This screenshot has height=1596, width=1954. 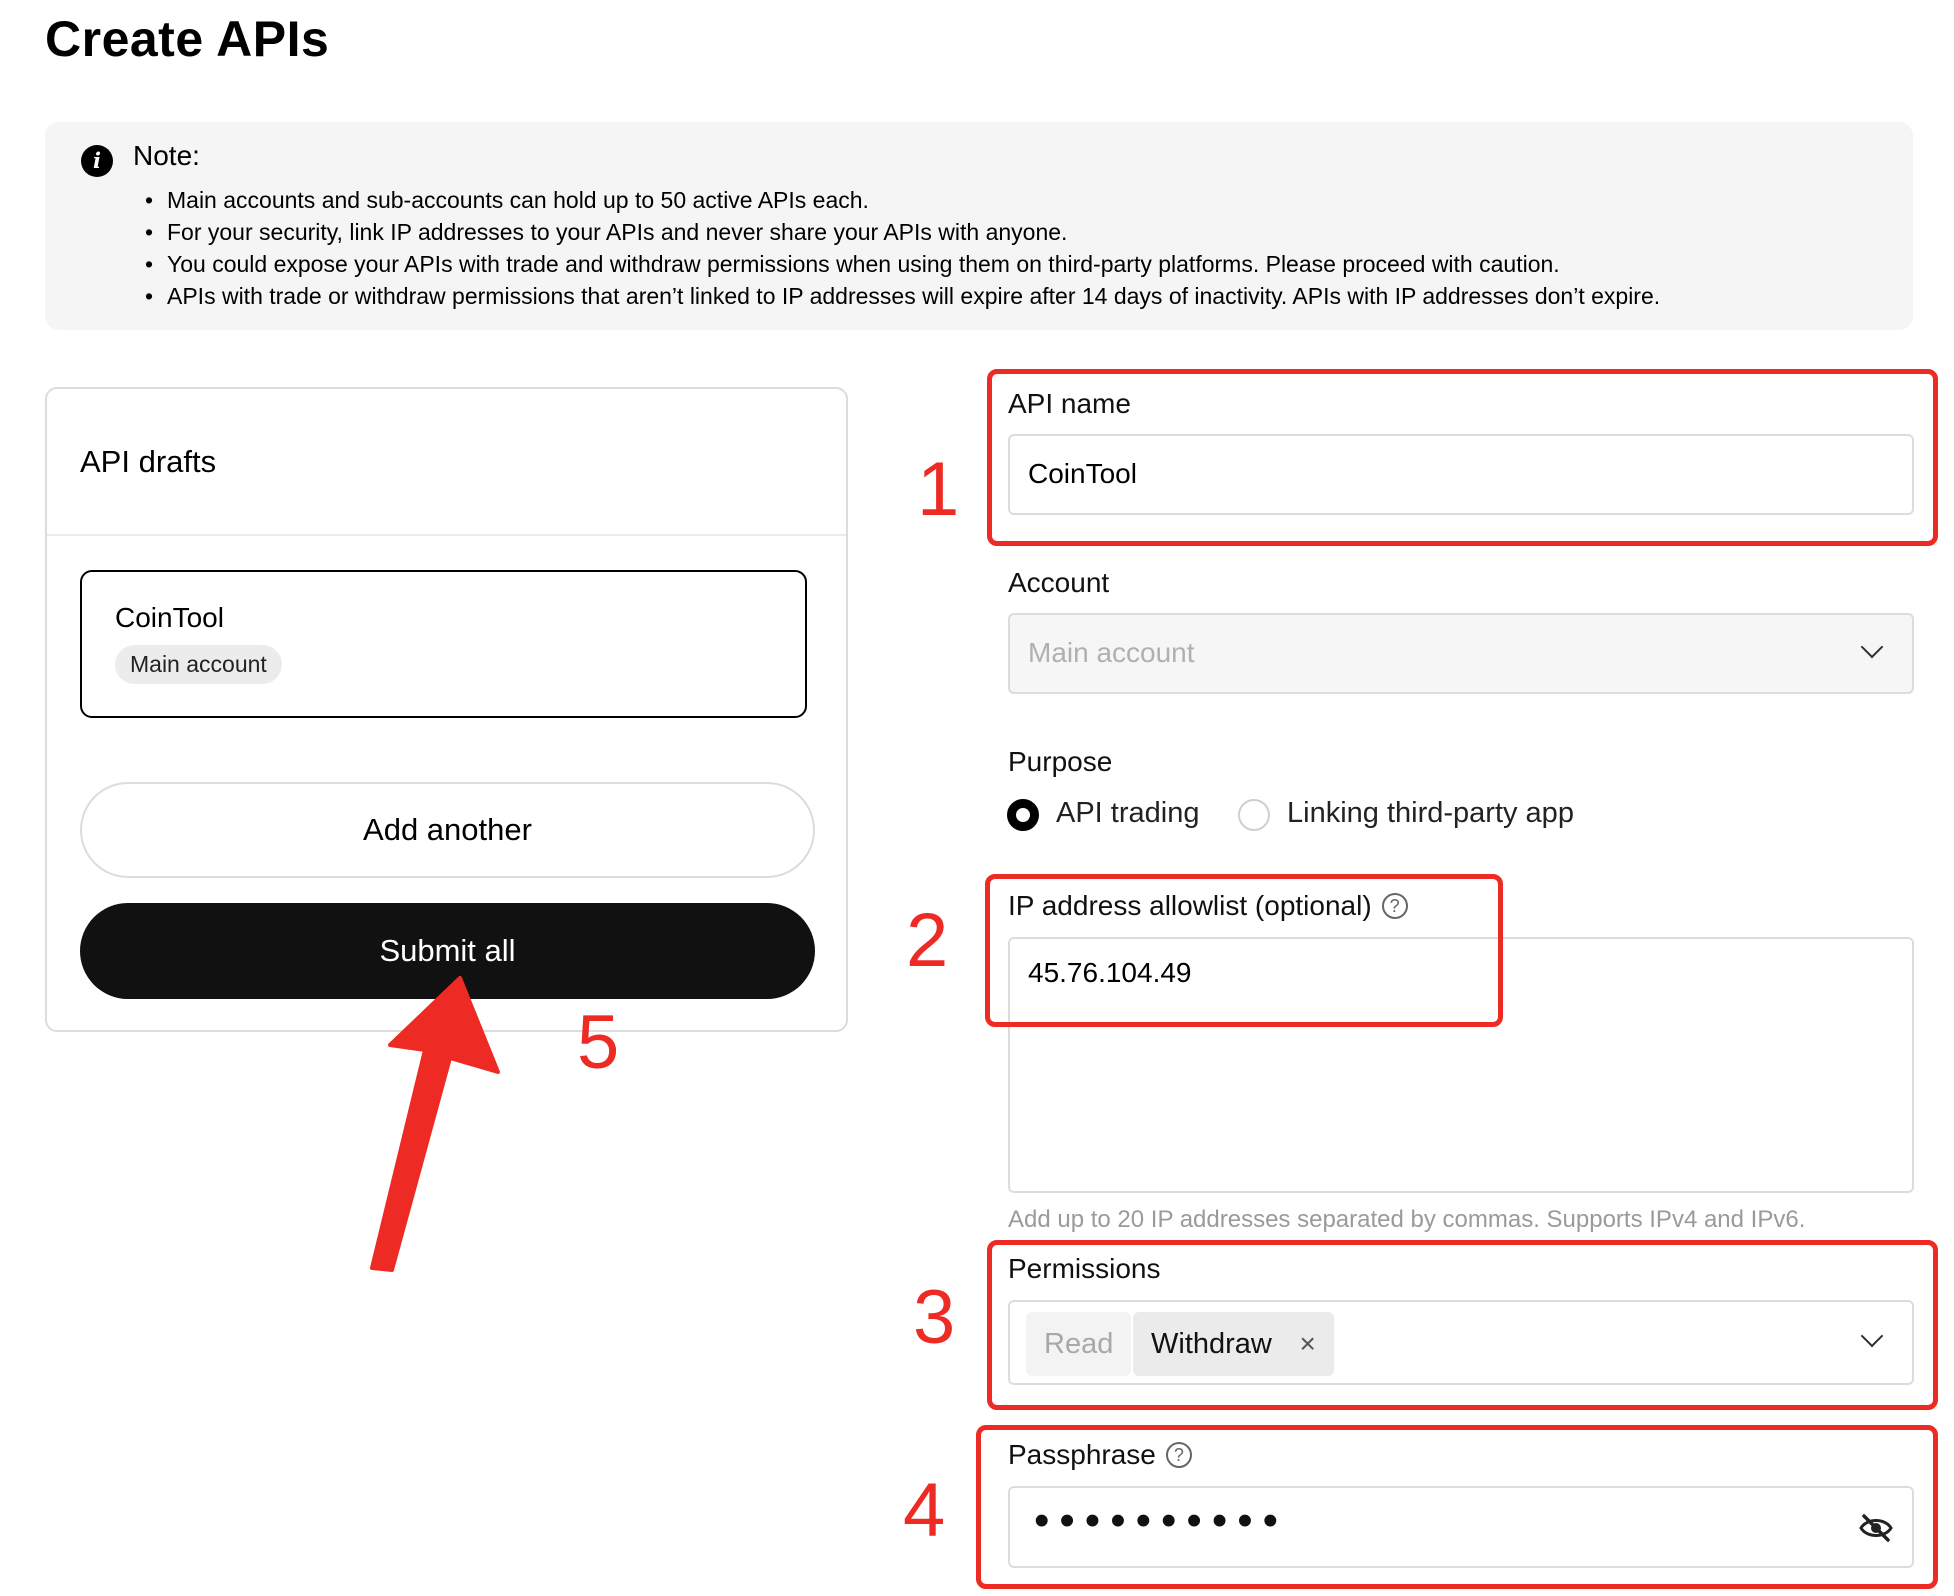 I want to click on annotation-step-4: 4, so click(x=924, y=1510).